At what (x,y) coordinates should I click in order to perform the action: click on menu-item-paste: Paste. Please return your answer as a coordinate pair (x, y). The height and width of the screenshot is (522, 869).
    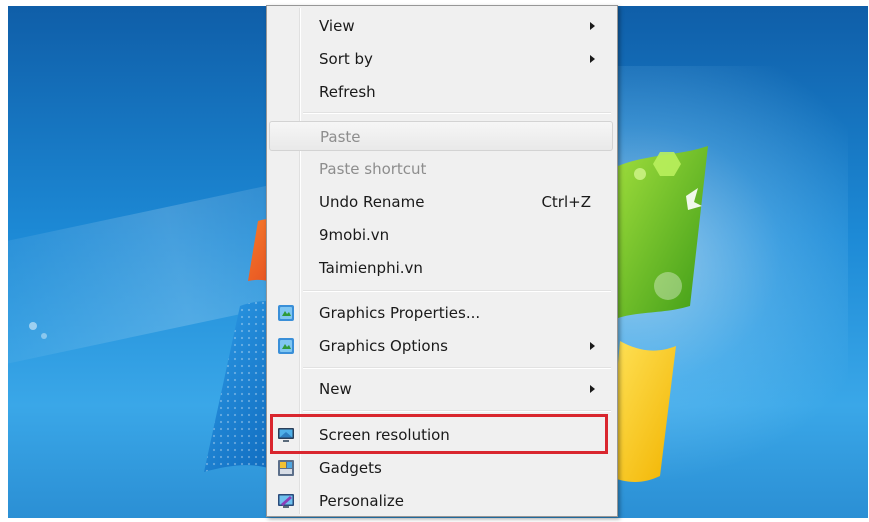
    Looking at the image, I should click on (441, 136).